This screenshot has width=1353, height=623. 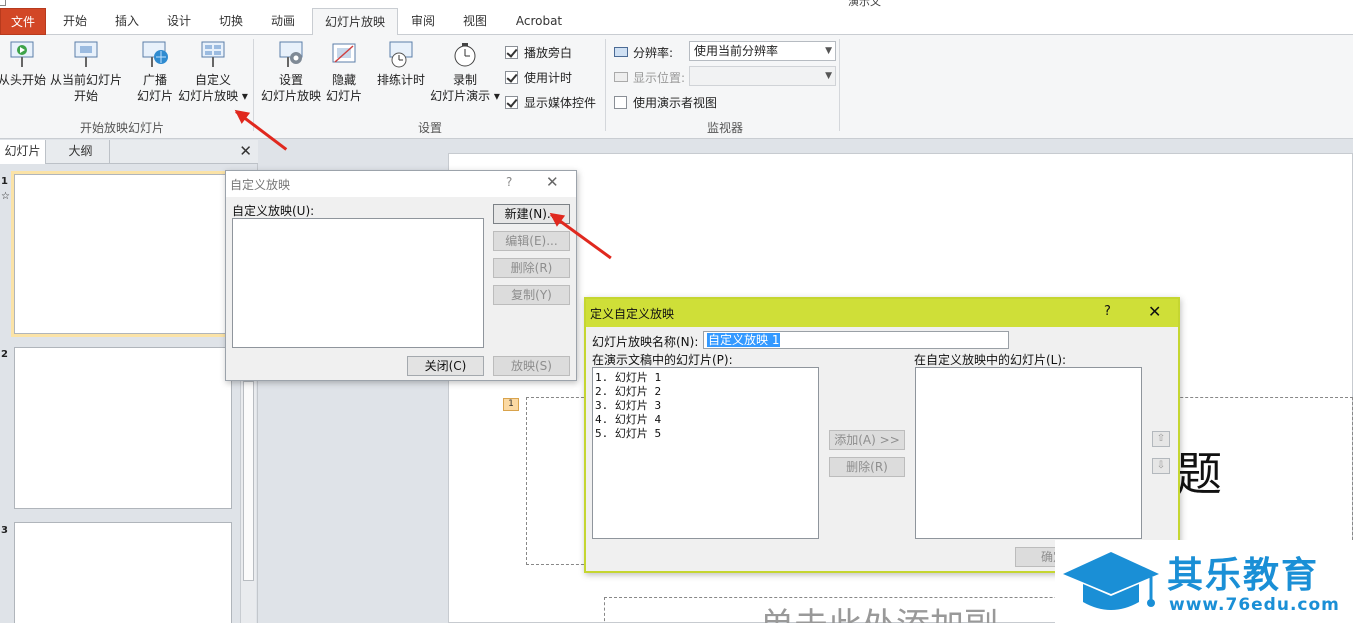 I want to click on from-current-label-1: 从当前幻灯片, so click(x=85, y=80).